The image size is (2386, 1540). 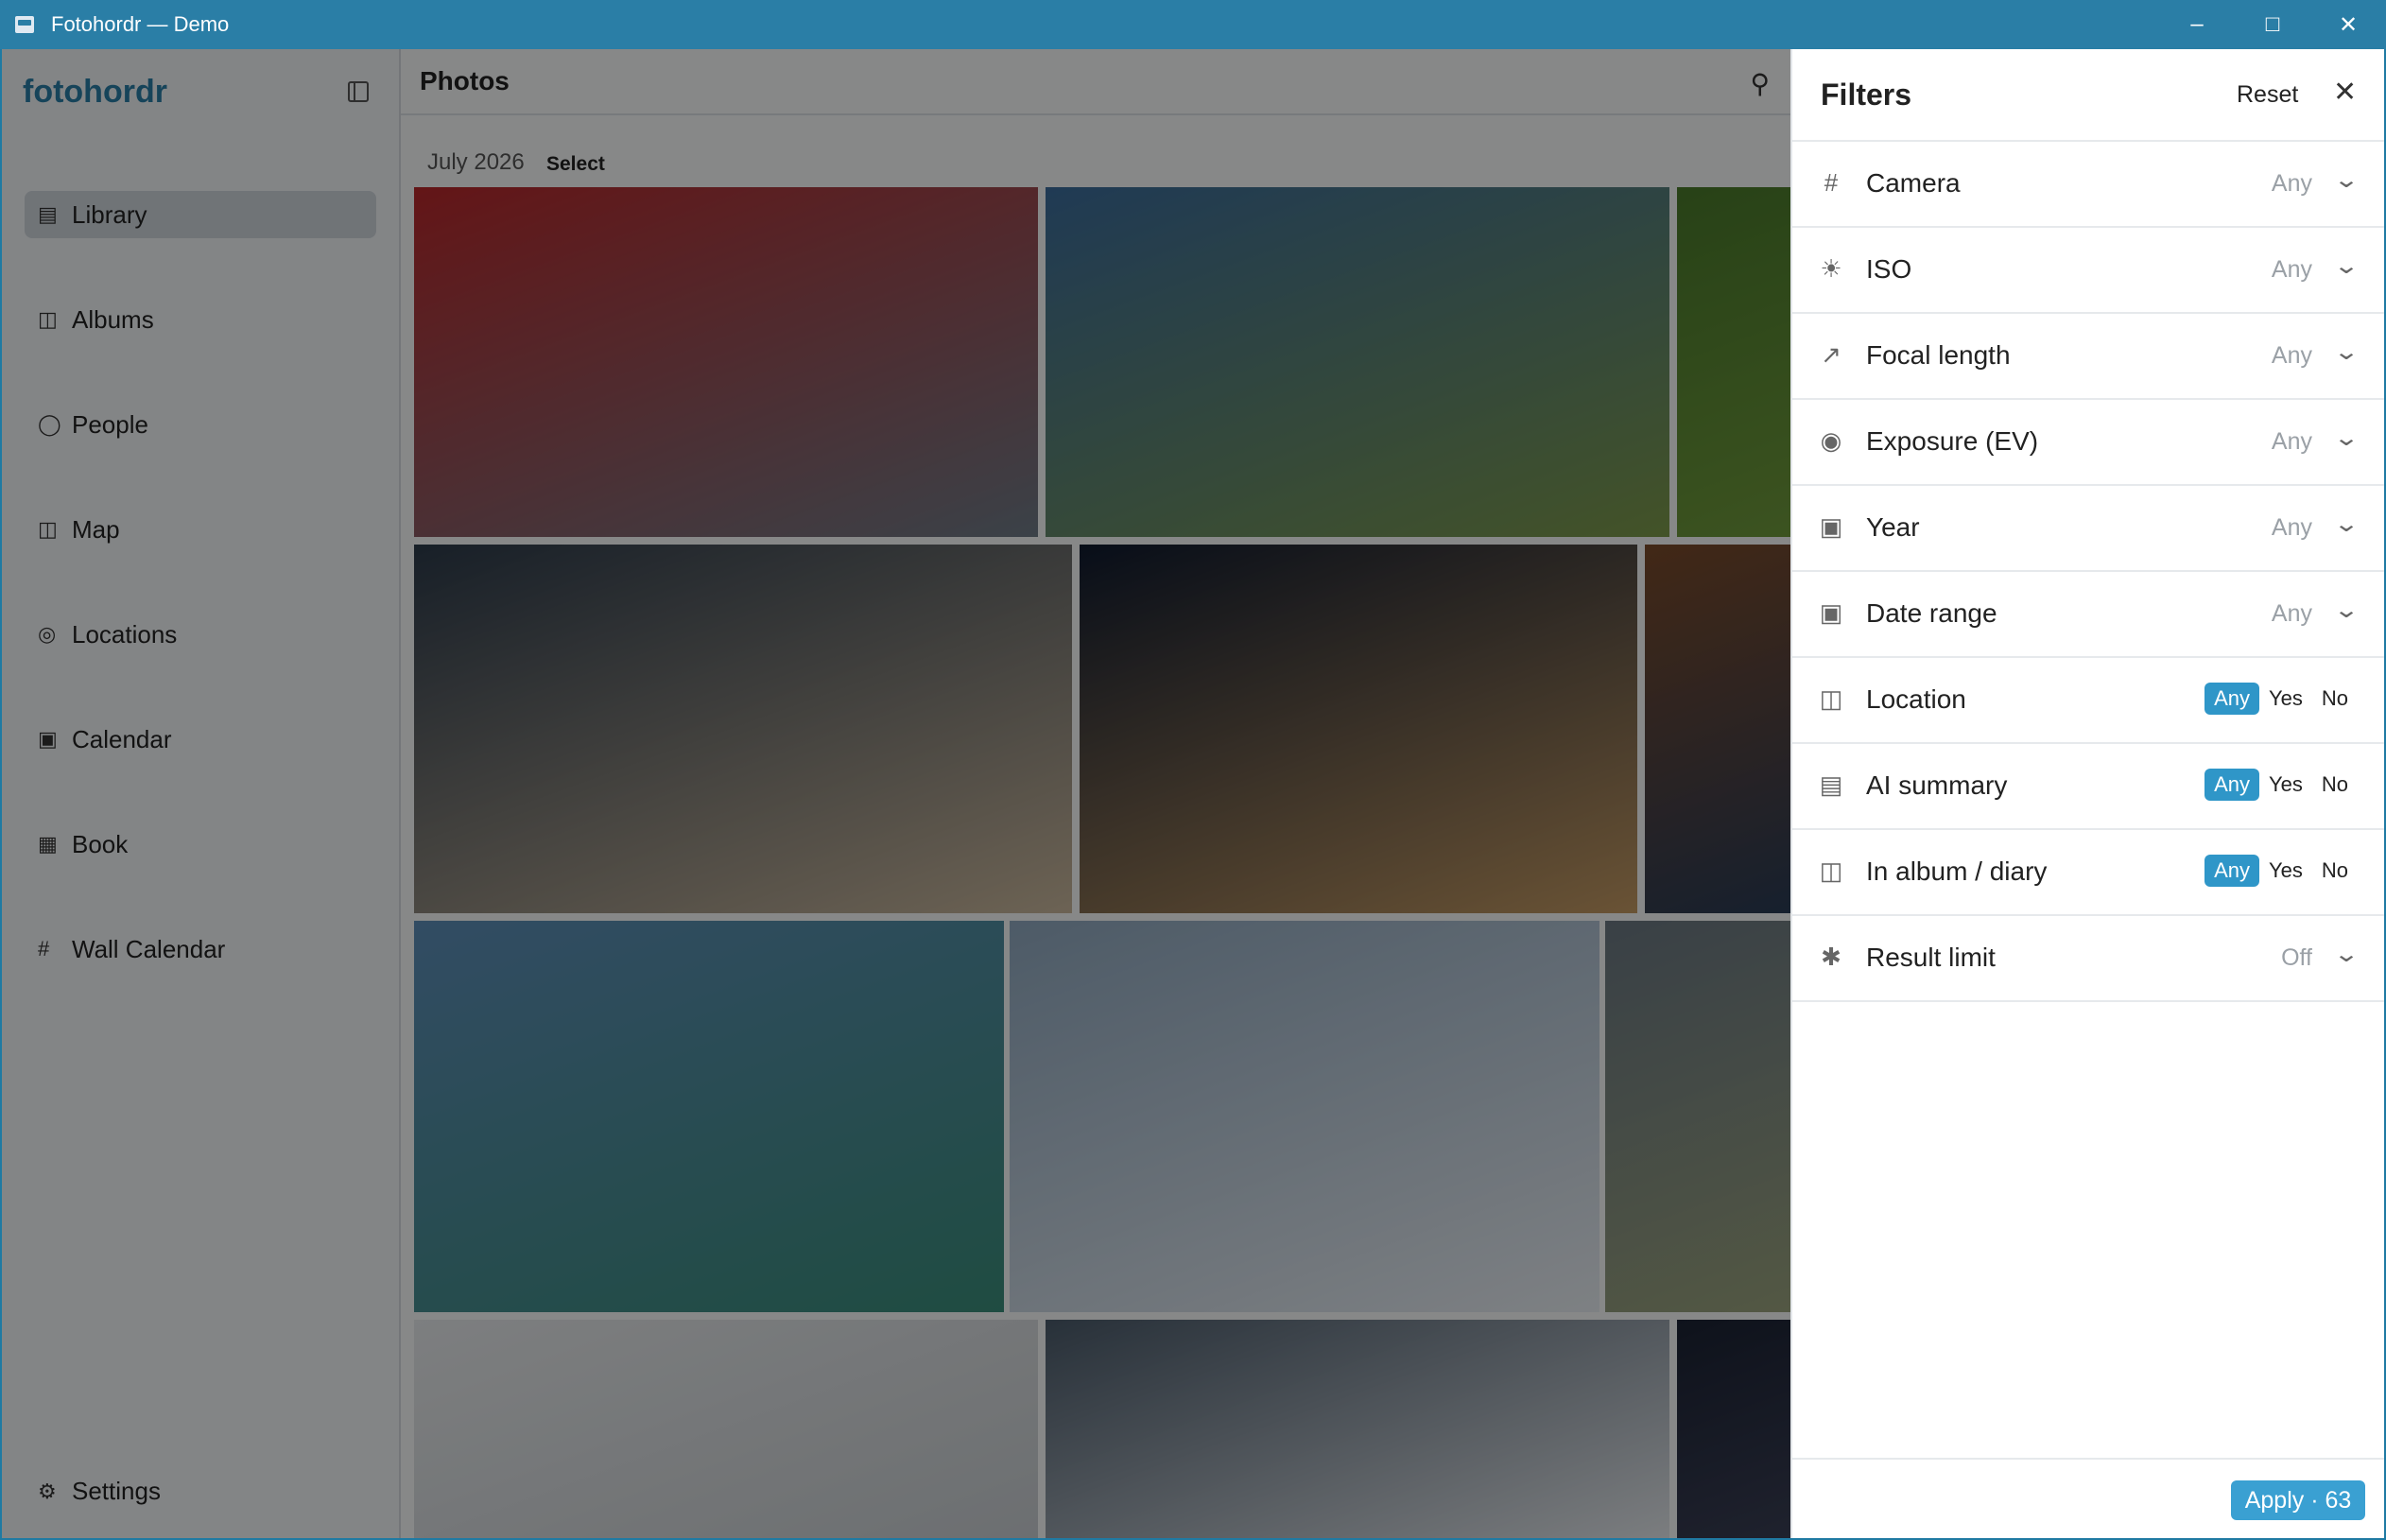 What do you see at coordinates (2088, 185) in the screenshot?
I see `filter-camera: # Camera Any ⌄` at bounding box center [2088, 185].